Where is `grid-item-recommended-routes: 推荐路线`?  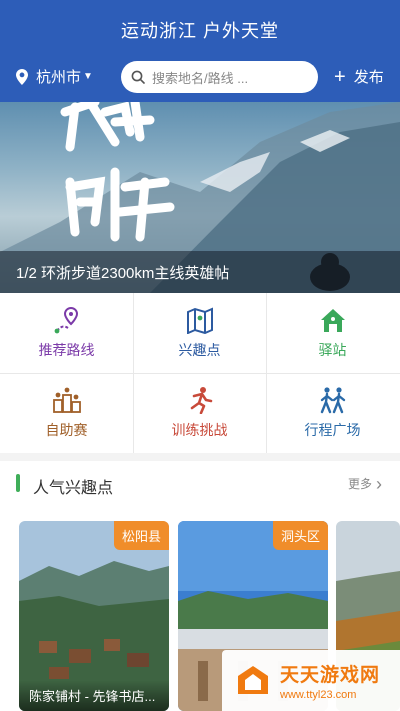 grid-item-recommended-routes: 推荐路线 is located at coordinates (66, 333).